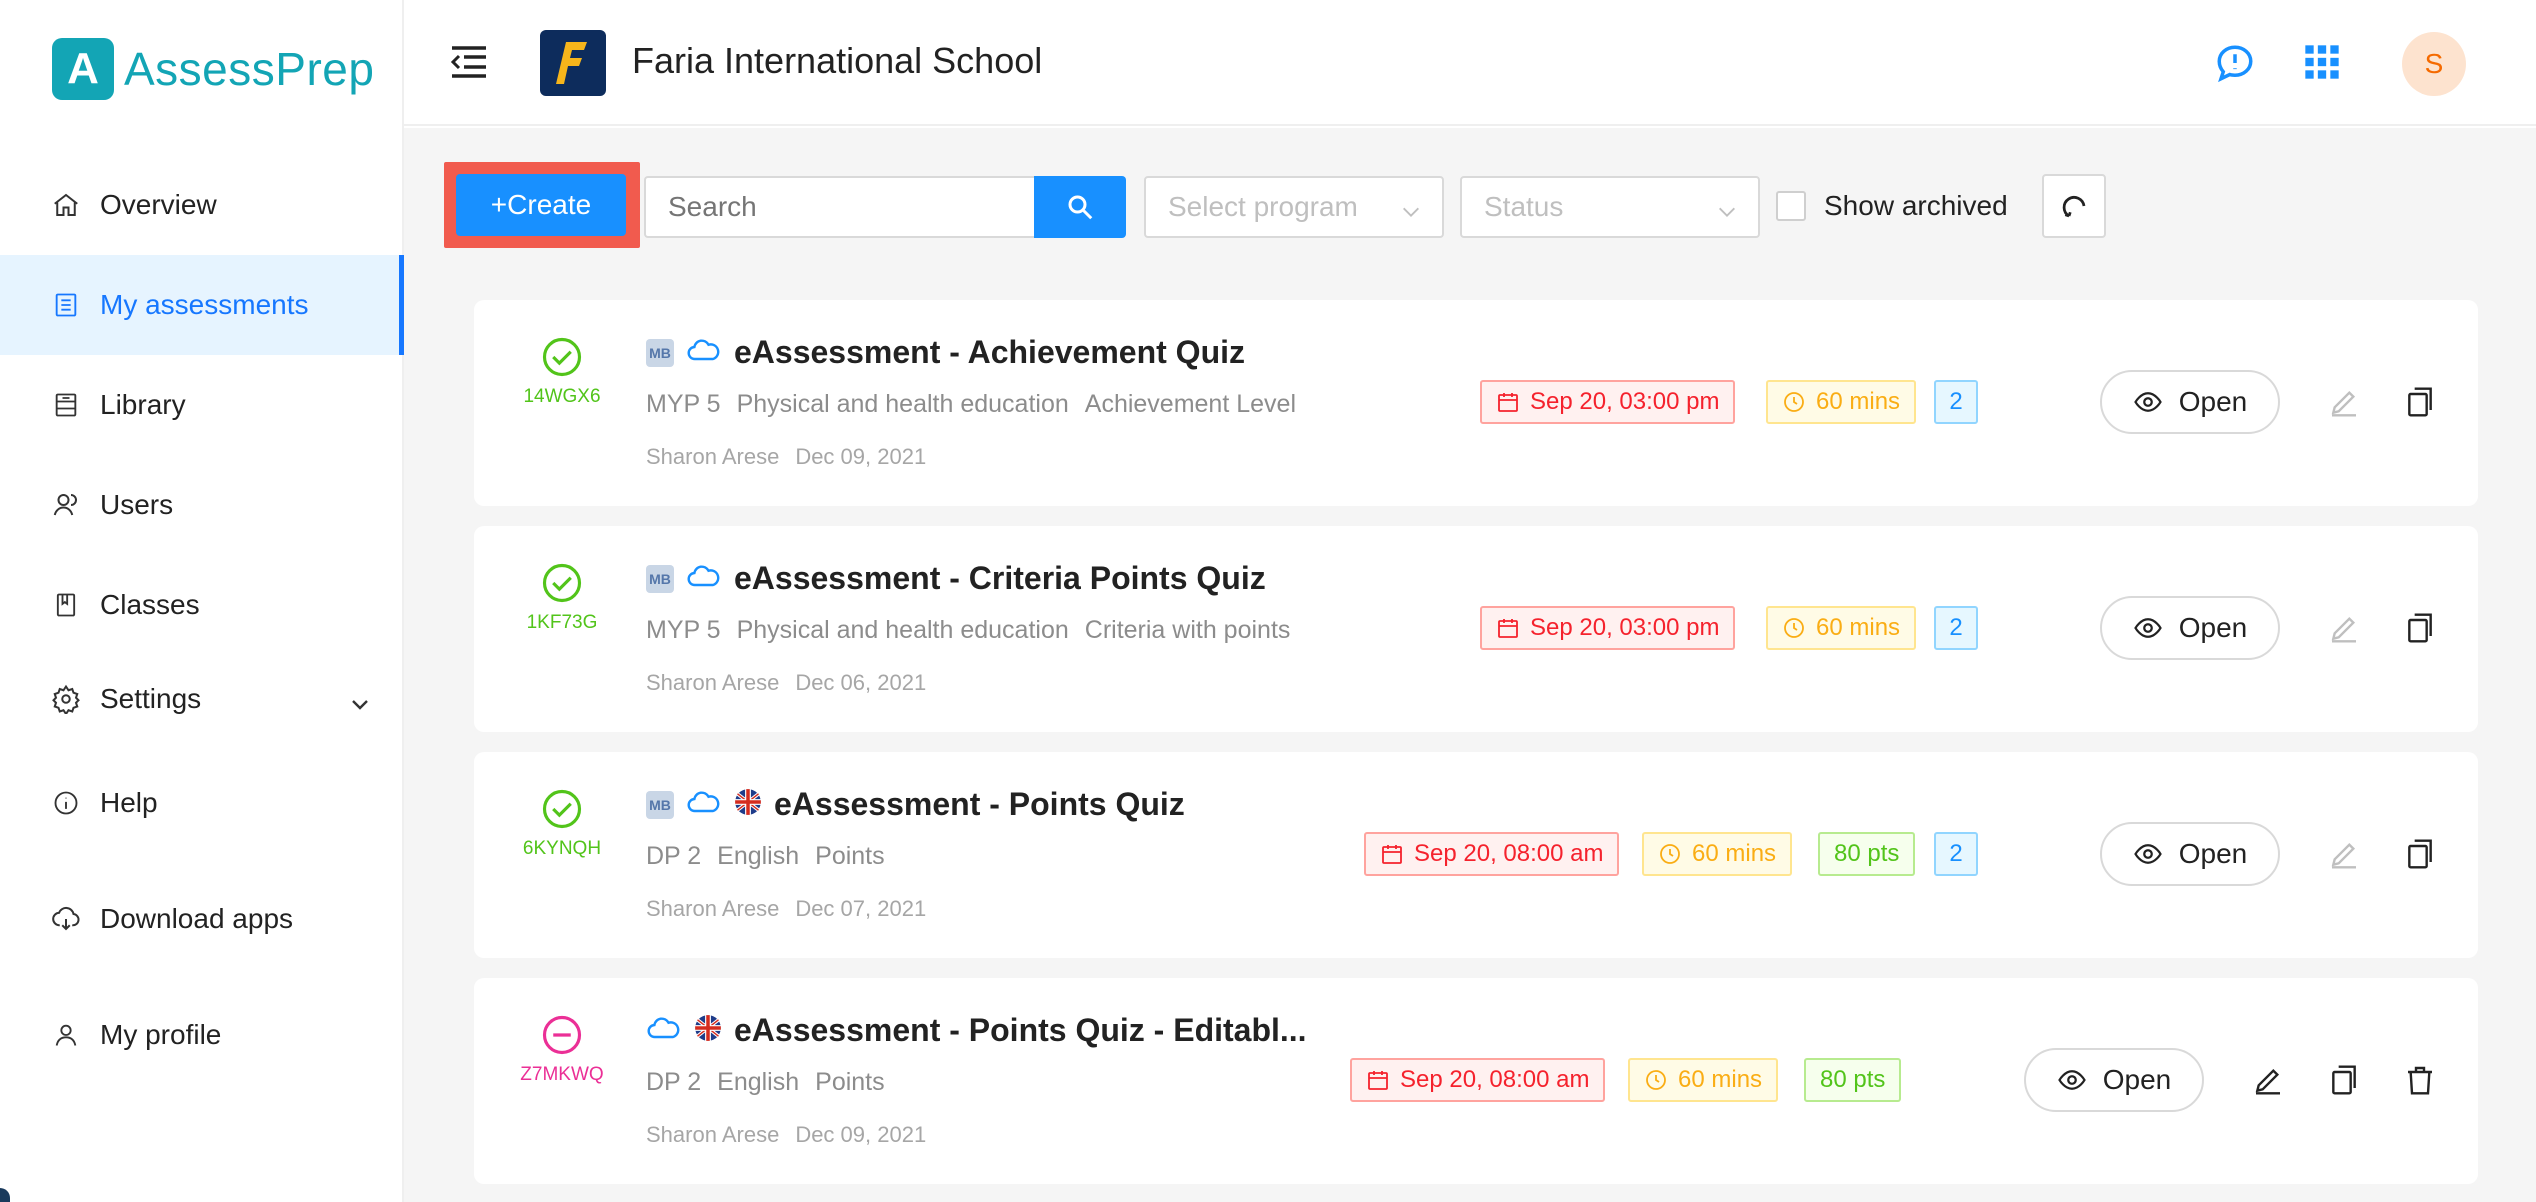  What do you see at coordinates (1263, 206) in the screenshot?
I see `program-select-placeholder: Select program` at bounding box center [1263, 206].